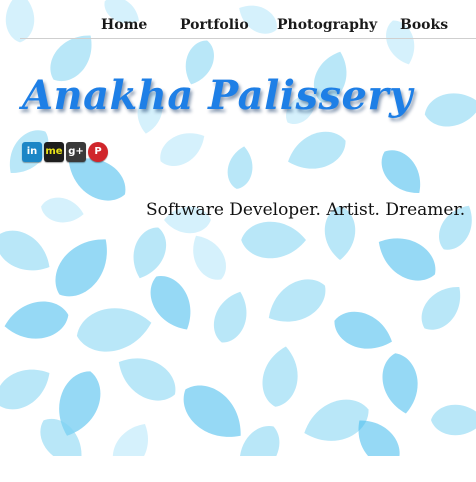 The image size is (476, 482). I want to click on behance-icon: me, so click(54, 152).